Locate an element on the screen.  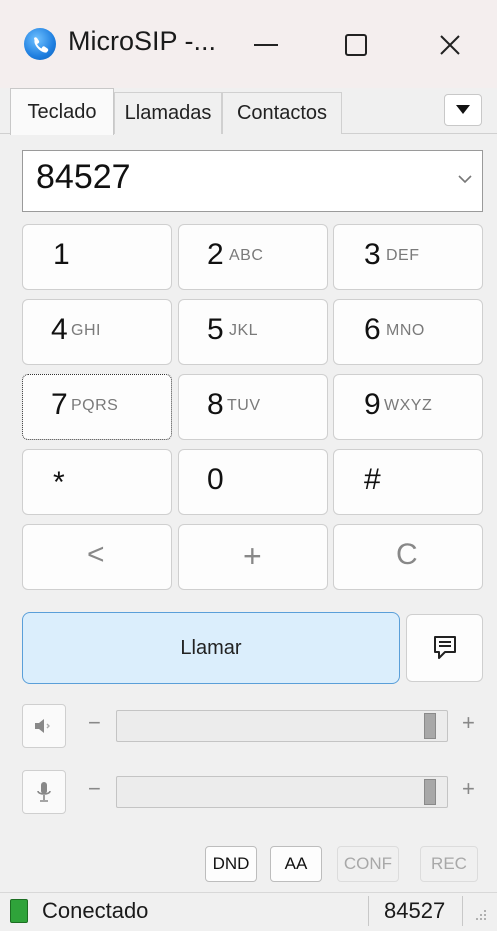
message-button is located at coordinates (444, 648).